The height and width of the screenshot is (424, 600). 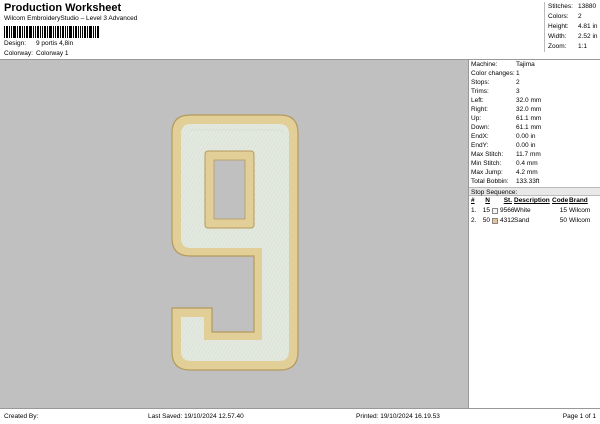 What do you see at coordinates (525, 64) in the screenshot?
I see `property-value: Tajima` at bounding box center [525, 64].